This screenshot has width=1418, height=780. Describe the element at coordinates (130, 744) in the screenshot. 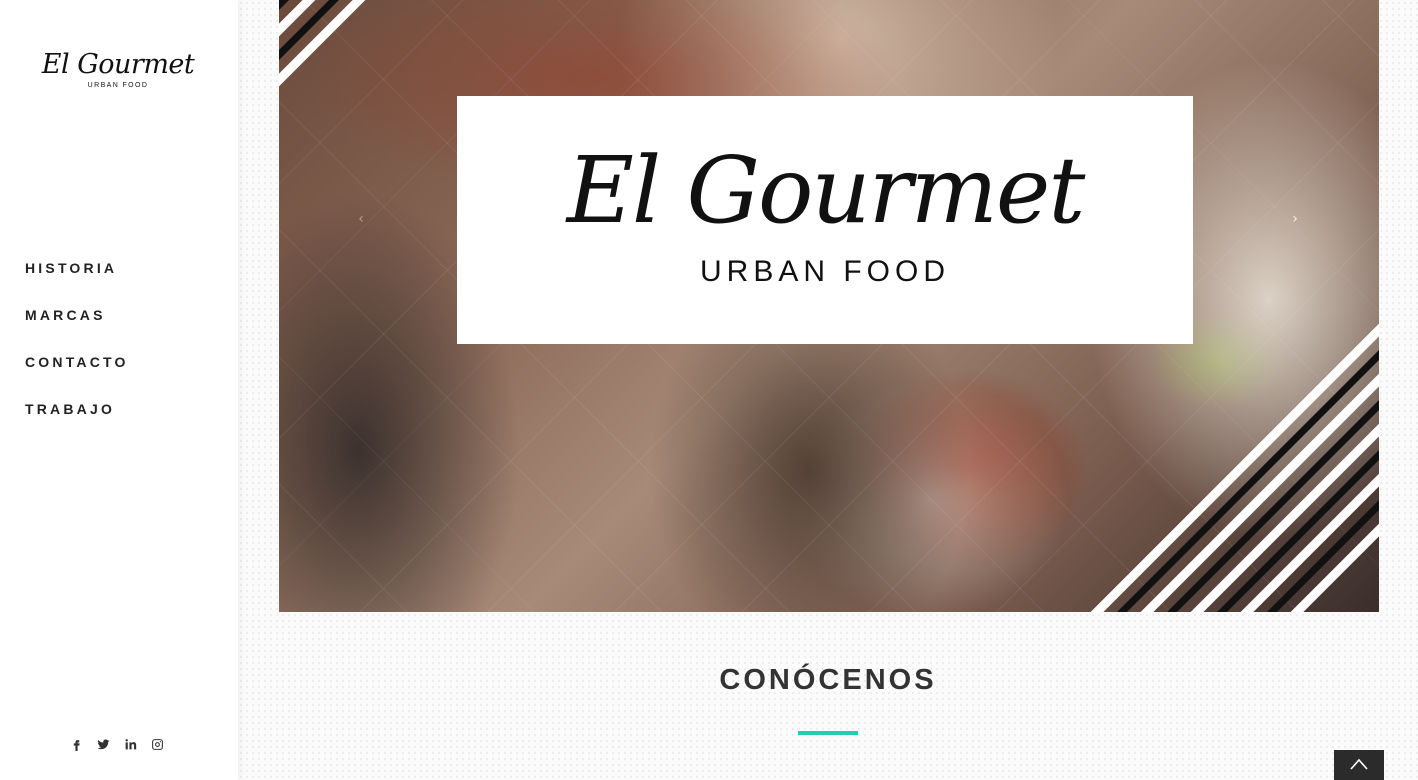

I see `linkedin-icon` at that location.